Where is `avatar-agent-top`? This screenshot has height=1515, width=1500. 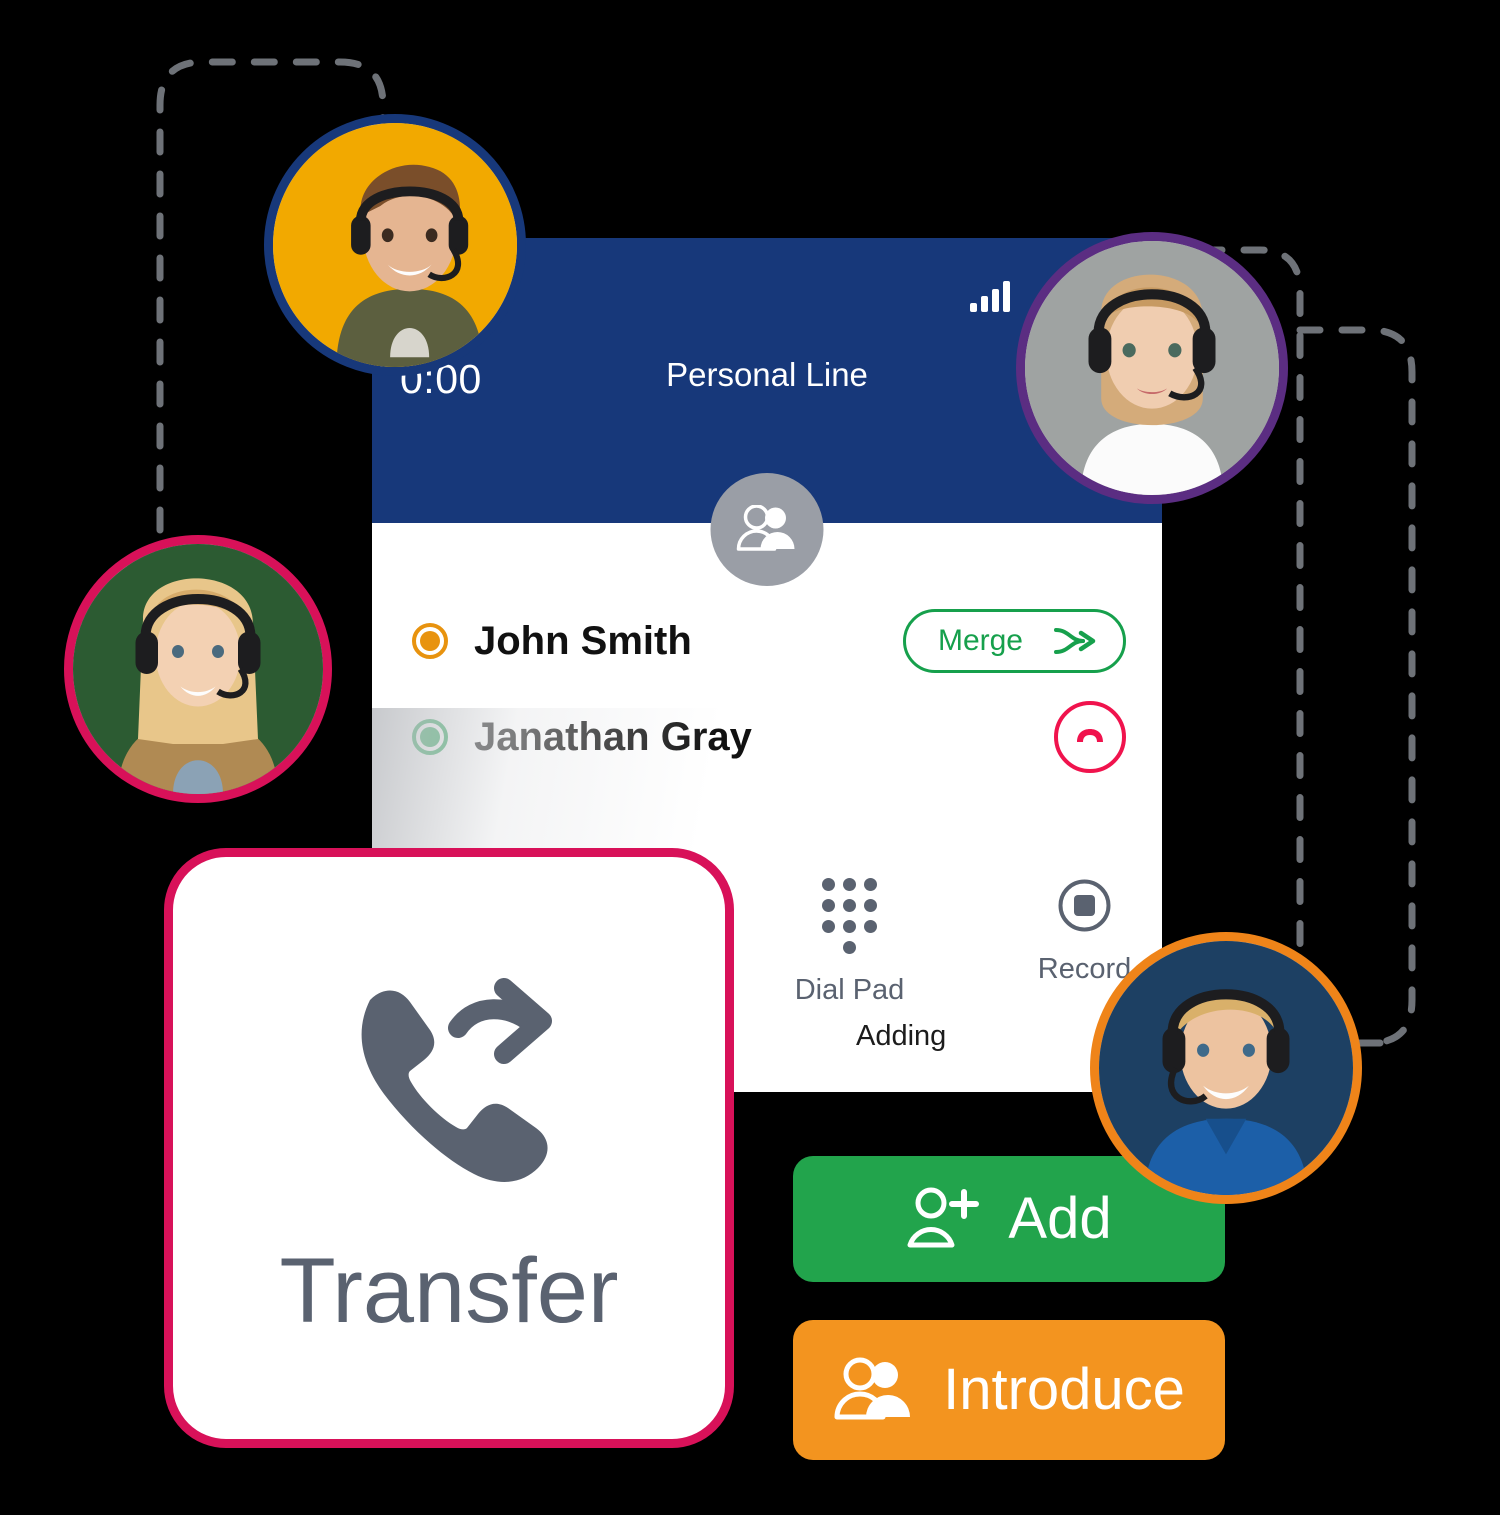
avatar-agent-top is located at coordinates (395, 245).